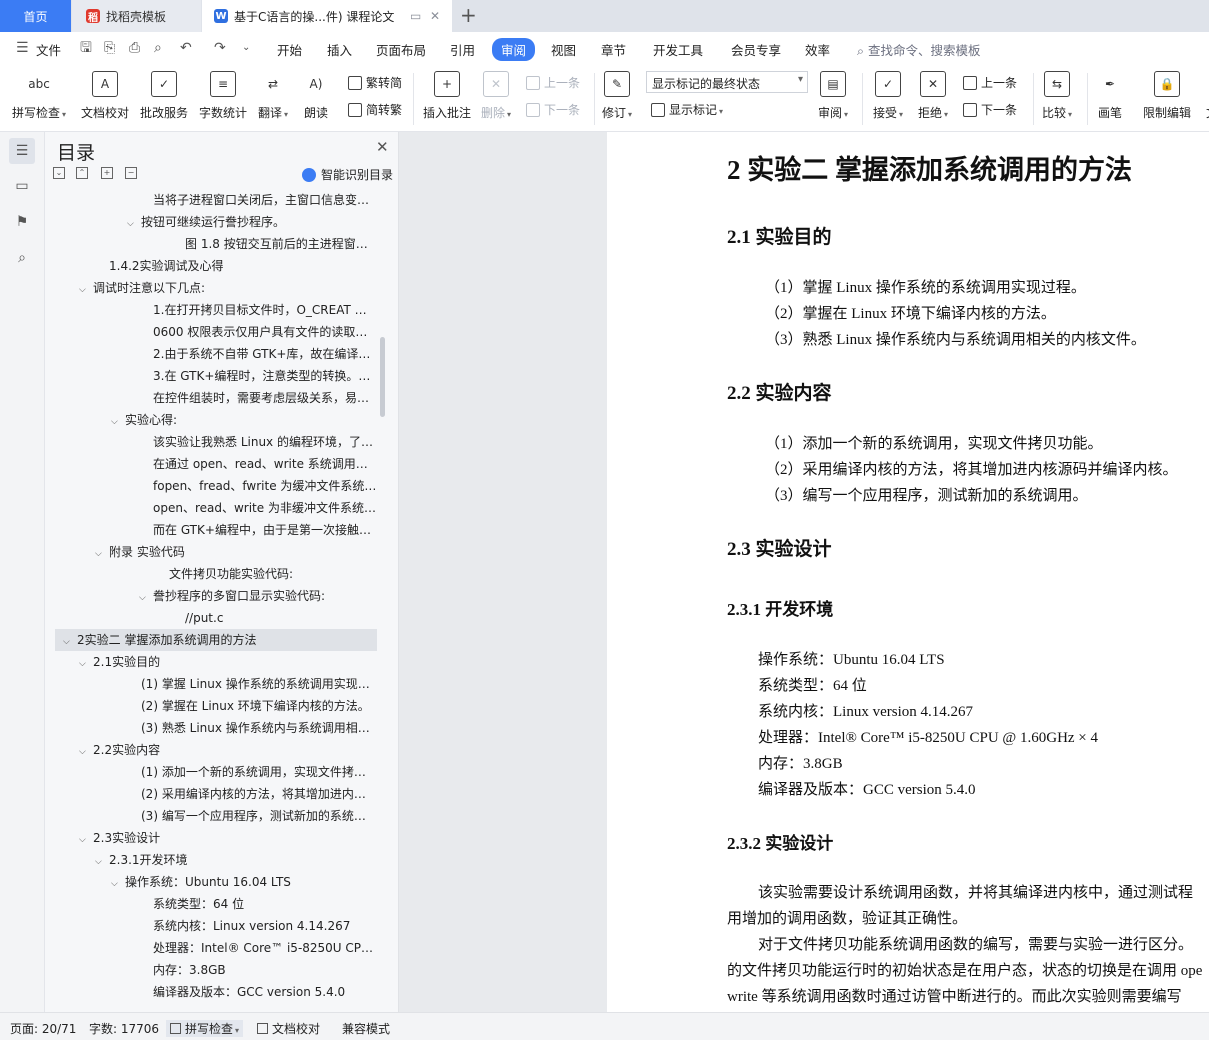 The image size is (1209, 1040). Describe the element at coordinates (228, 750) in the screenshot. I see `toc-item: ⌵ 2.2实验内容` at that location.